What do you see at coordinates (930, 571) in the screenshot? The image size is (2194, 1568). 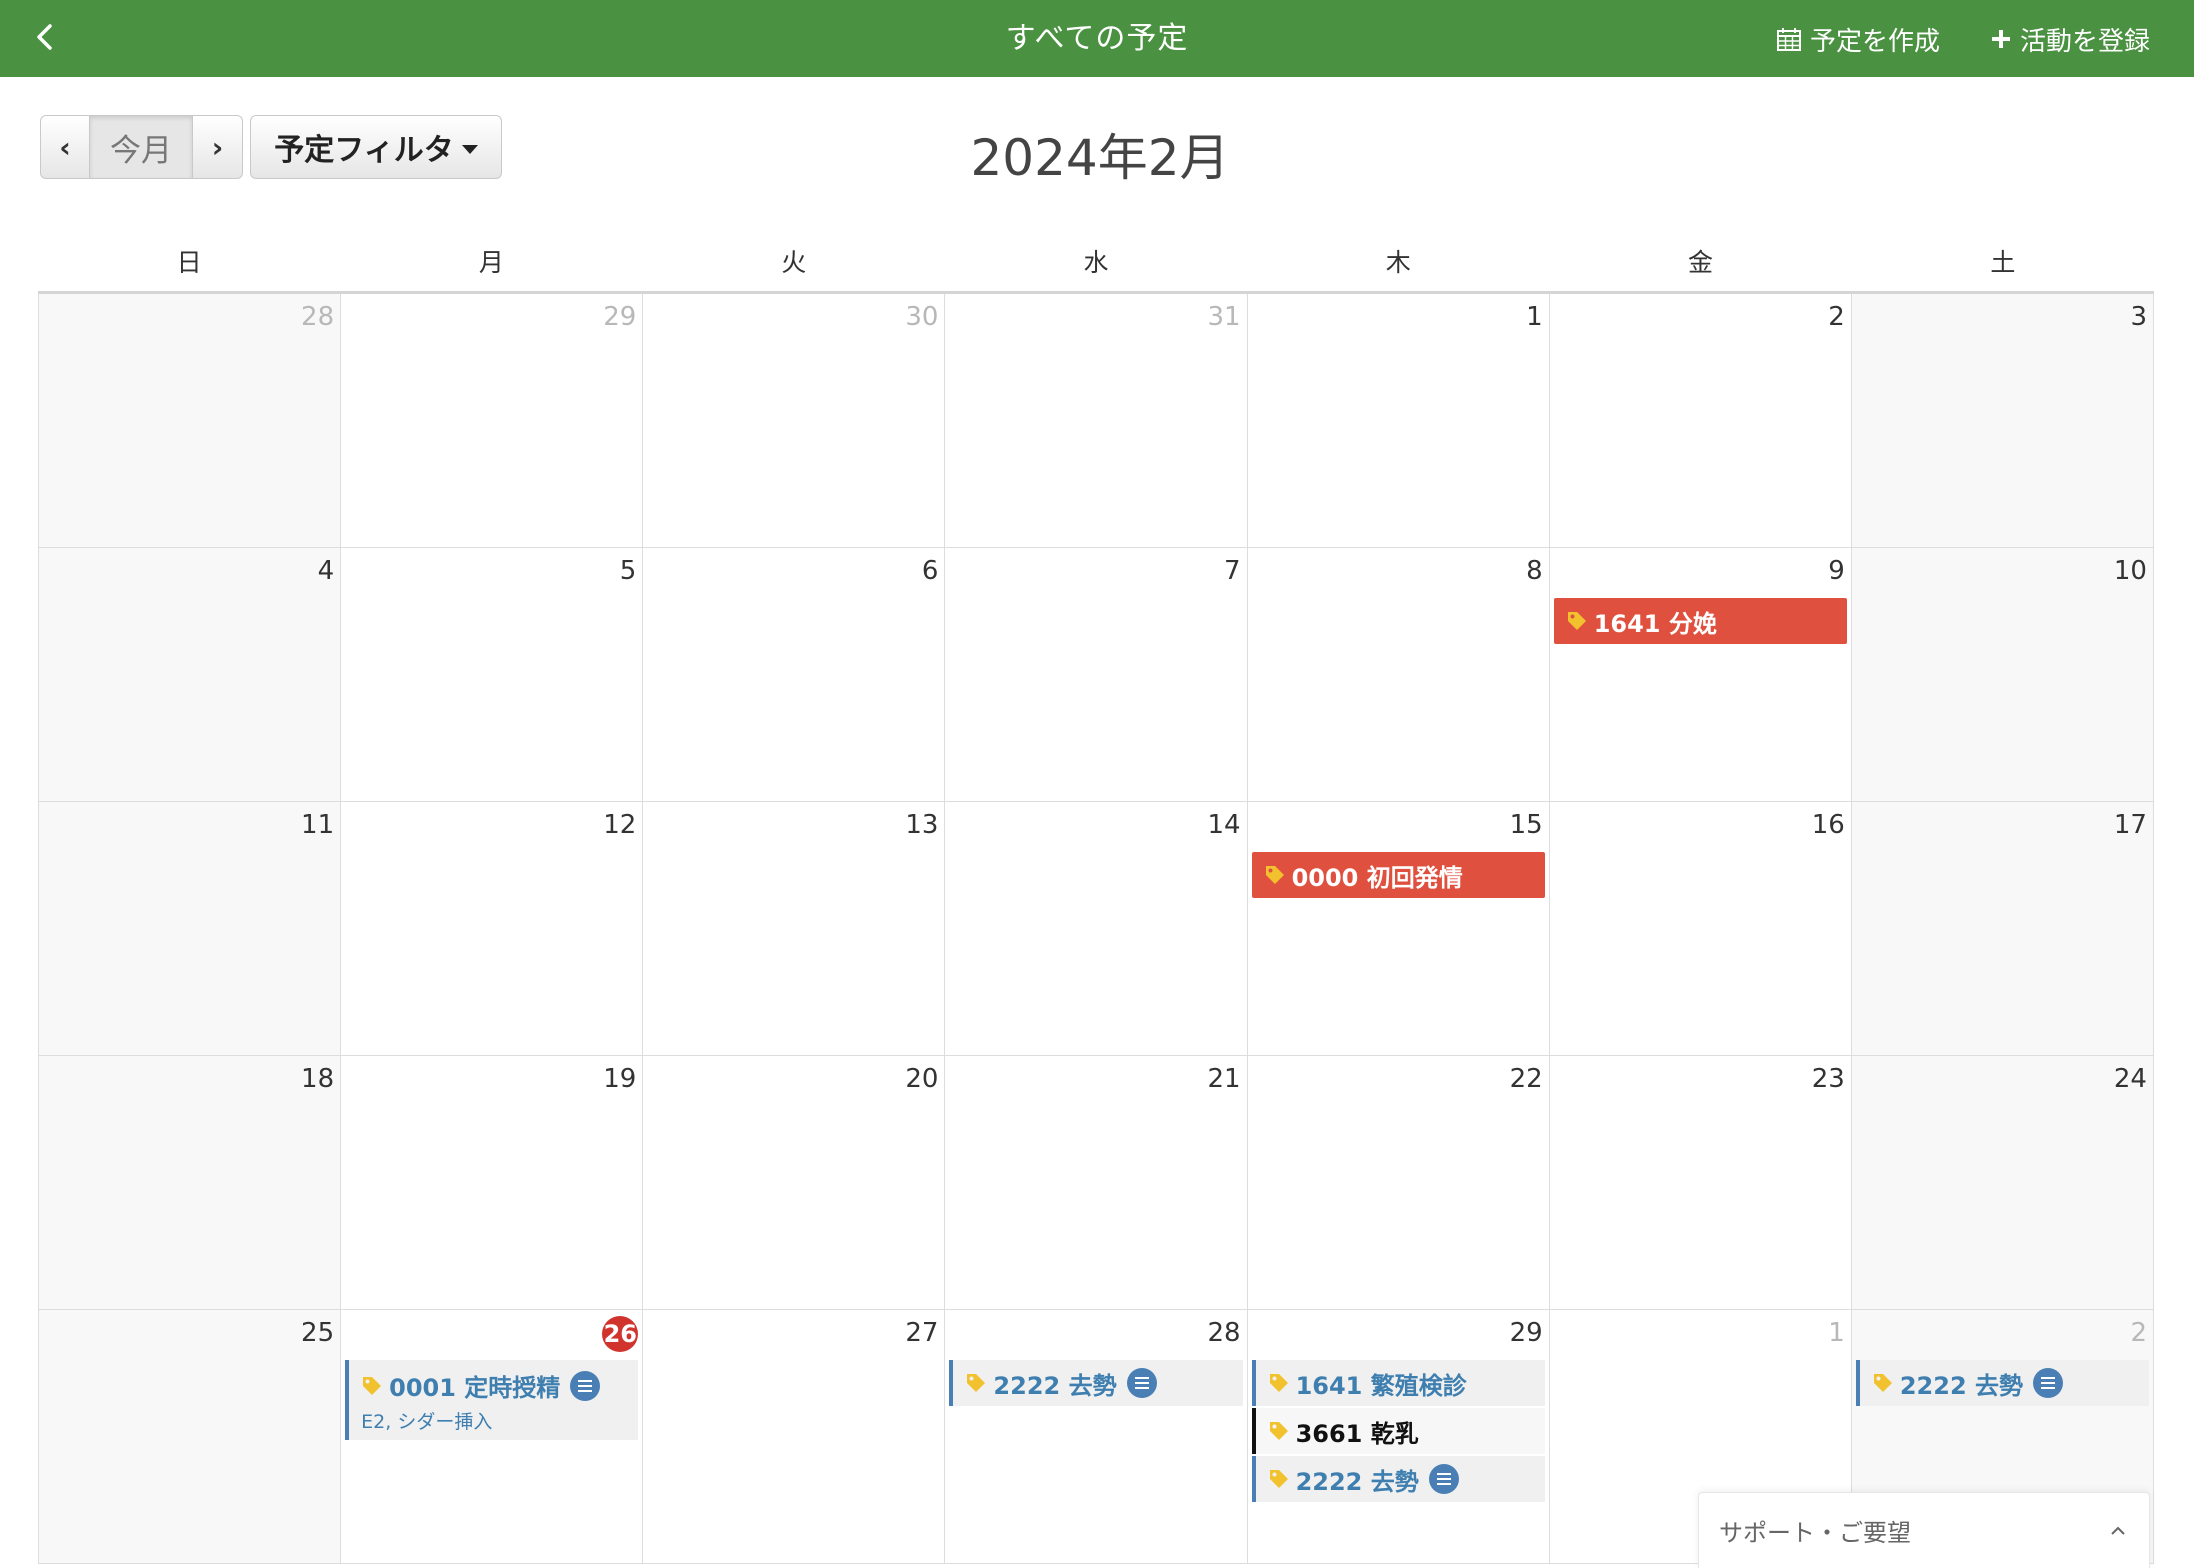 I see `day-number: 6` at bounding box center [930, 571].